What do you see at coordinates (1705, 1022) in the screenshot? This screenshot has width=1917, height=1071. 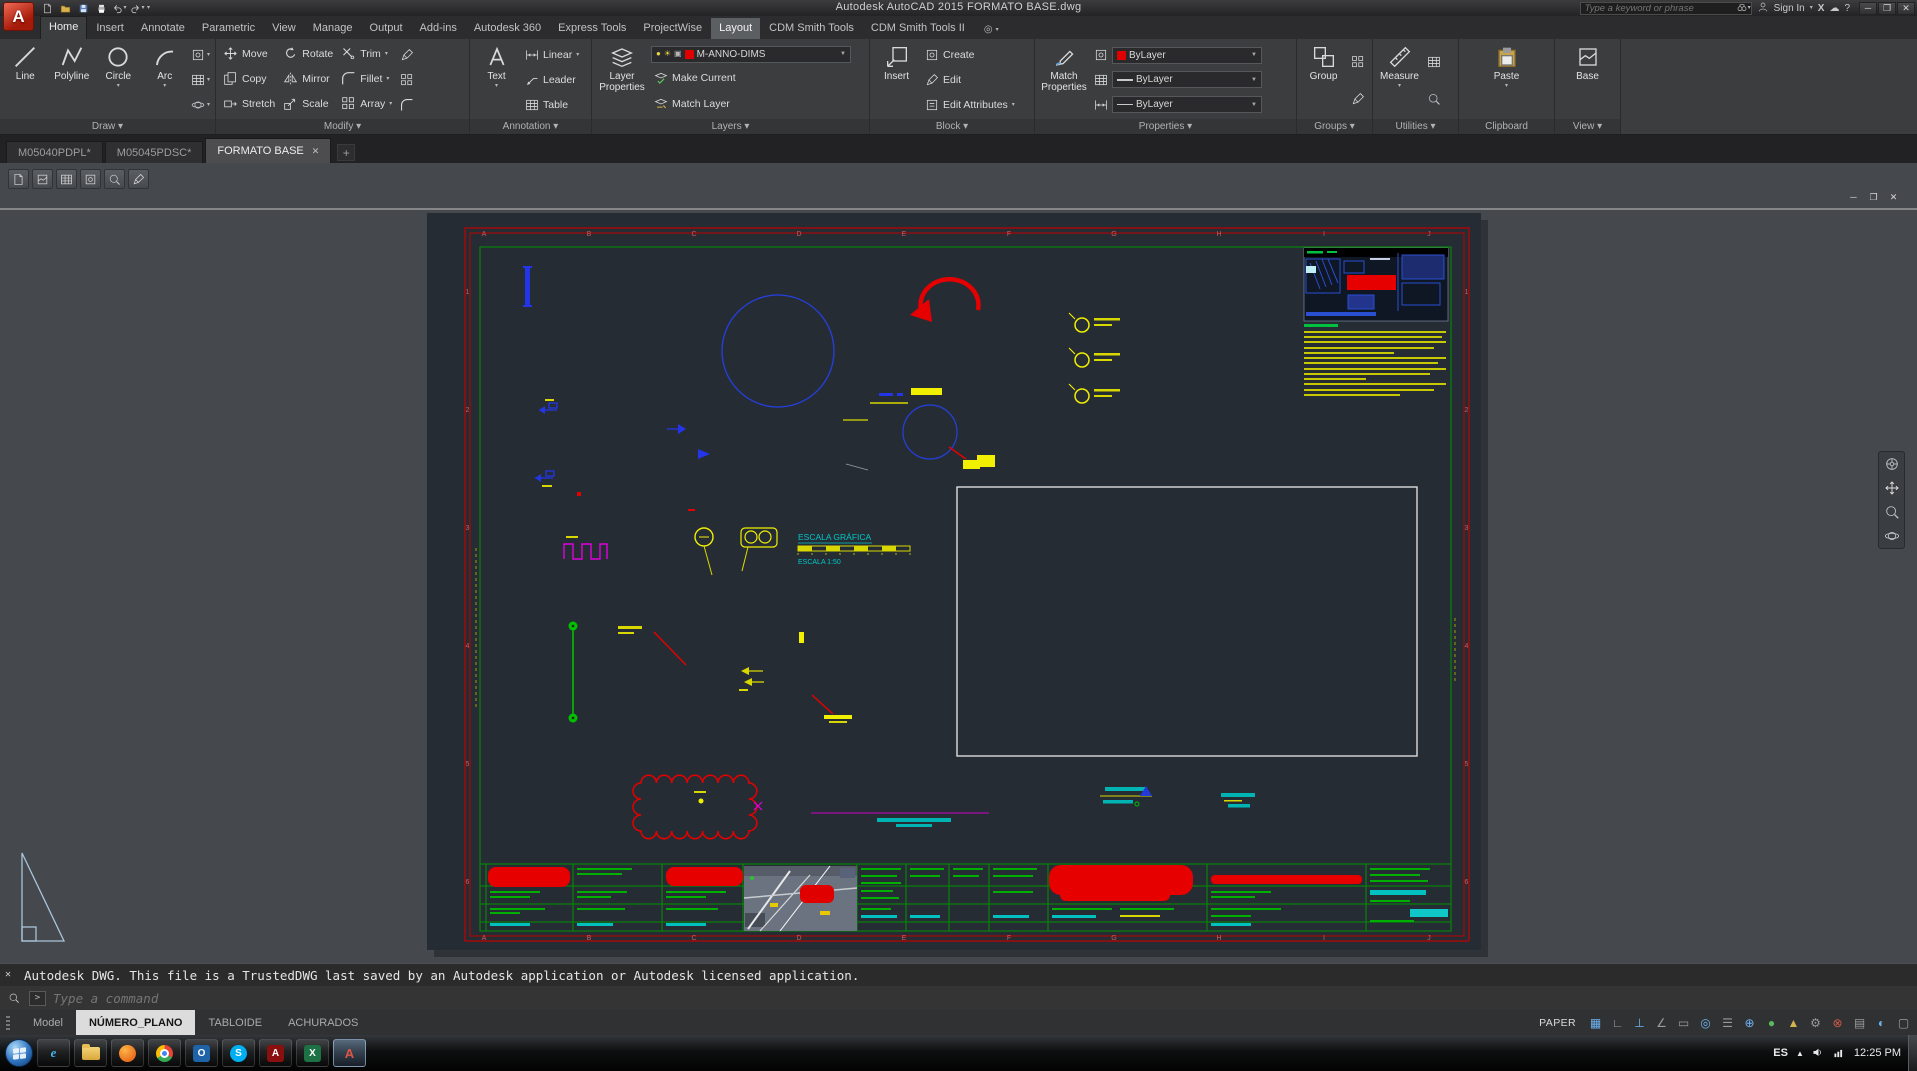 I see `osnap-toggle-icon: ◎` at bounding box center [1705, 1022].